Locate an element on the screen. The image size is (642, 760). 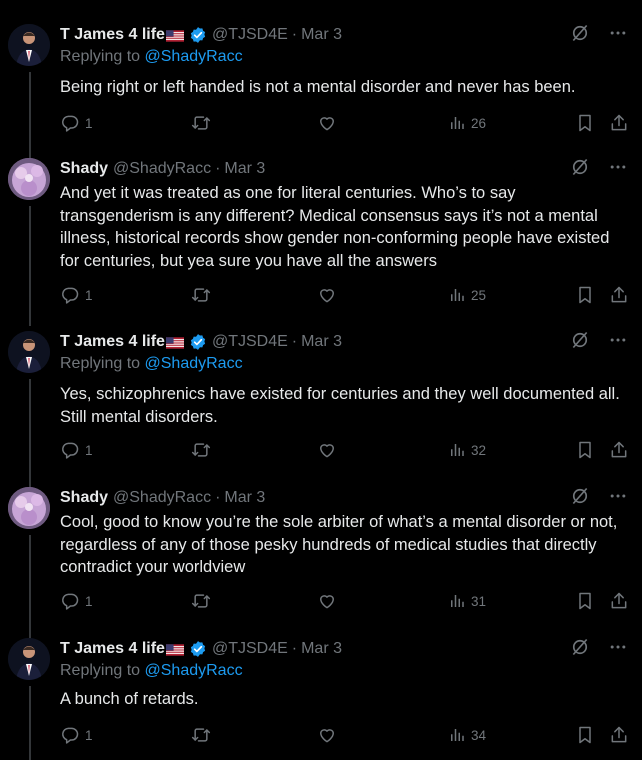
views-button: 32 is located at coordinates (467, 450).